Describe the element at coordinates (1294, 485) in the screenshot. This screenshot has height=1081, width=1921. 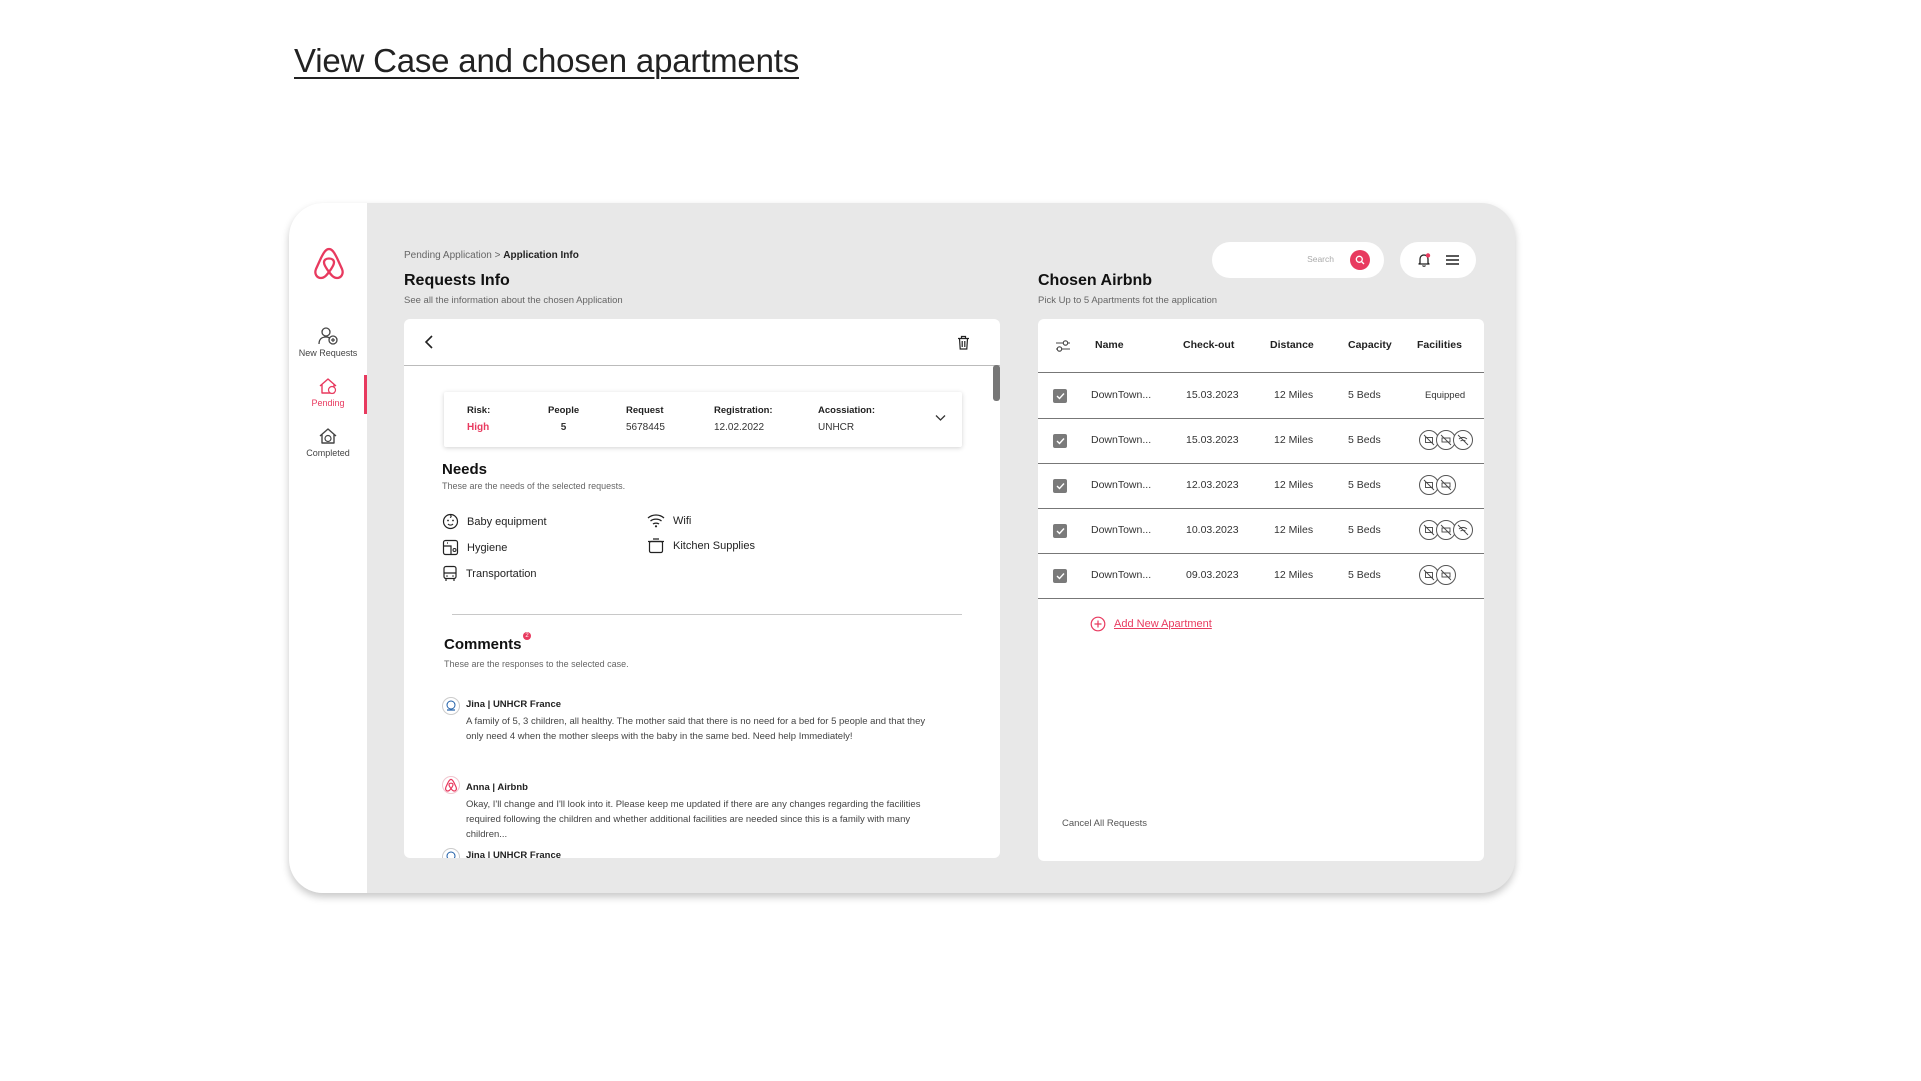
I see `cell-distance: 12 Miles` at that location.